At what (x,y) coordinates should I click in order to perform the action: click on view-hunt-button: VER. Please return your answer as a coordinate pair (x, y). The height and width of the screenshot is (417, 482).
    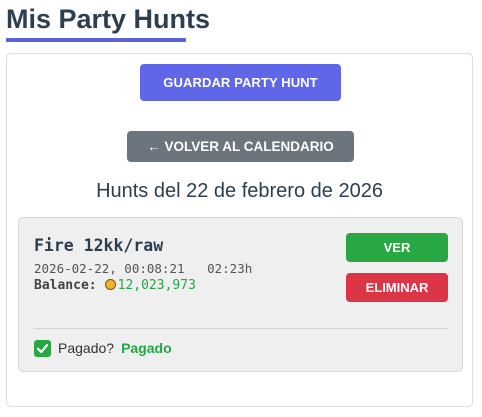
    Looking at the image, I should click on (397, 247).